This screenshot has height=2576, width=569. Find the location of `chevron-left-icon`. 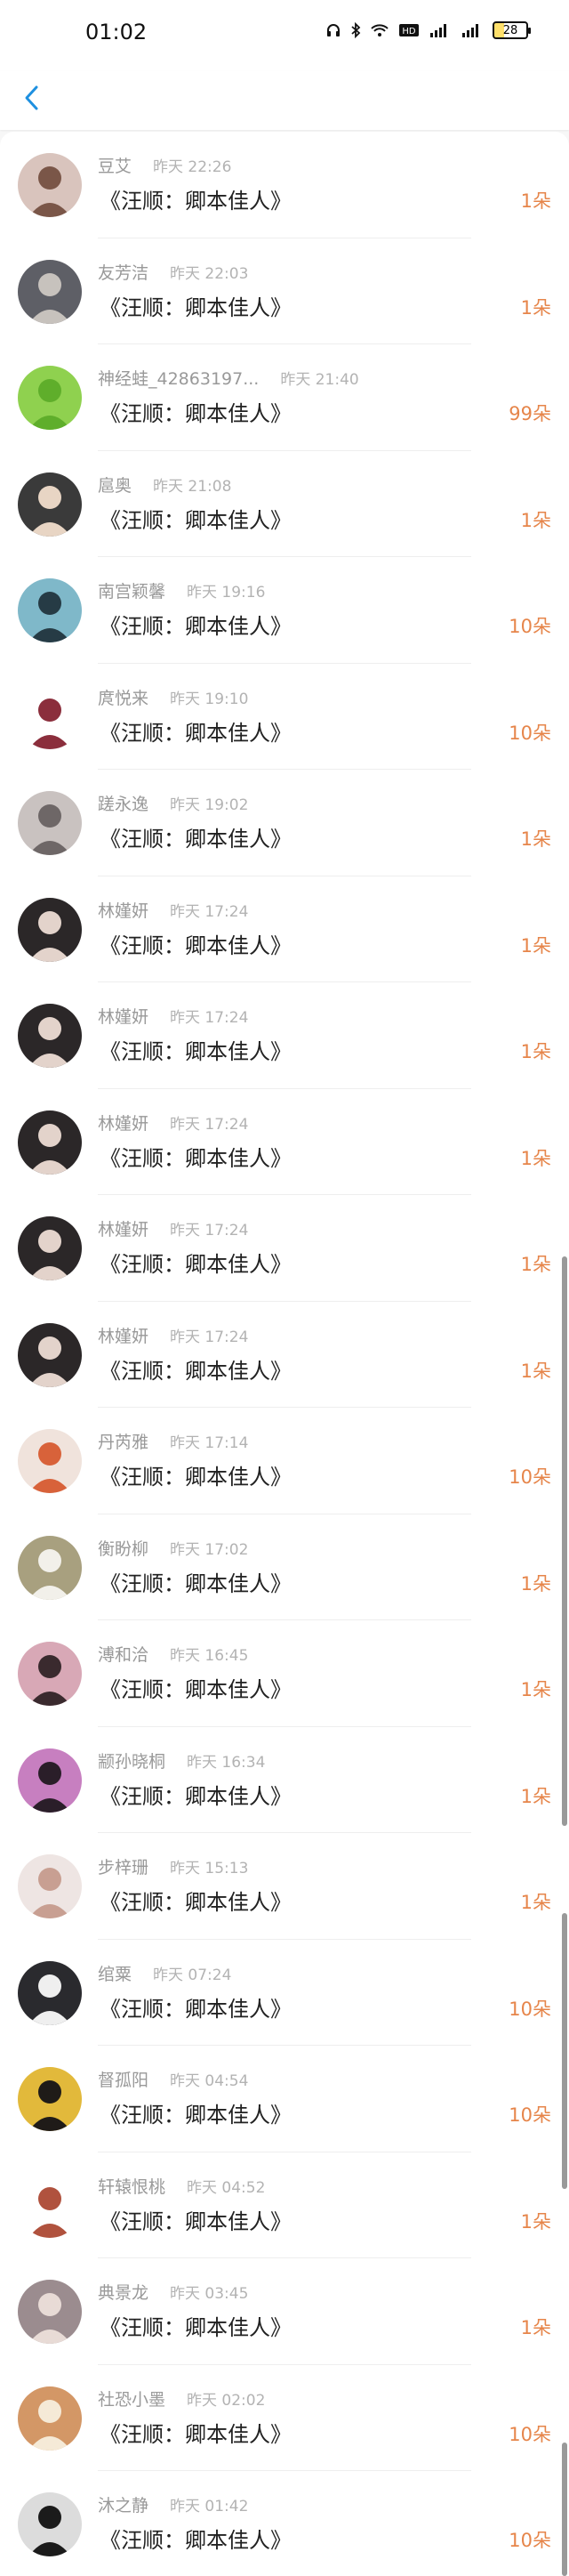

chevron-left-icon is located at coordinates (32, 100).